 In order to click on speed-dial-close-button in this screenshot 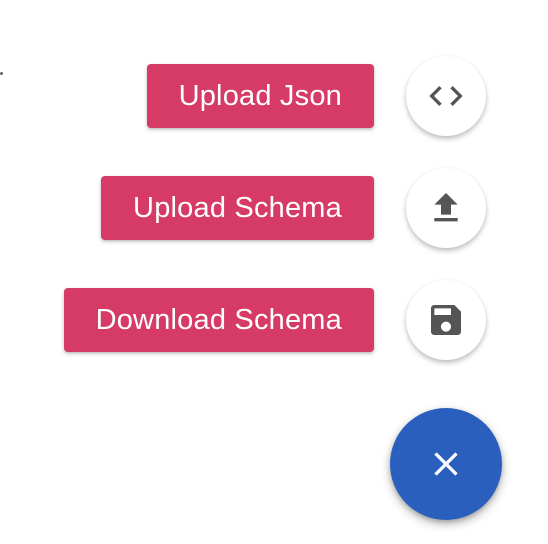, I will do `click(446, 464)`.